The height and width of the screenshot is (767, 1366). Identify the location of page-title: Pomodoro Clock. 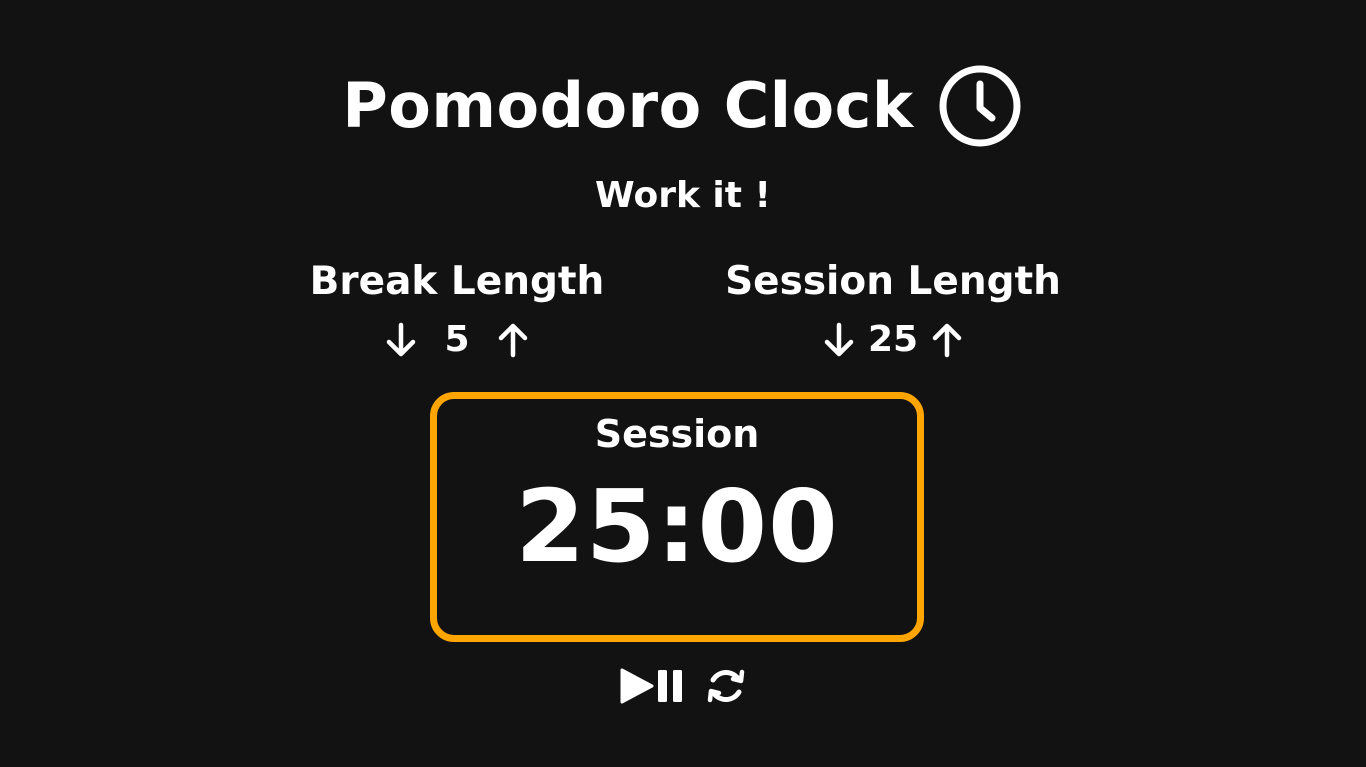
(628, 105).